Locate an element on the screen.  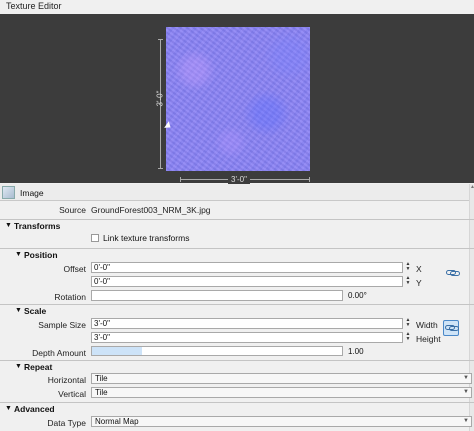
rotation-value: 0.00° is located at coordinates (374, 295).